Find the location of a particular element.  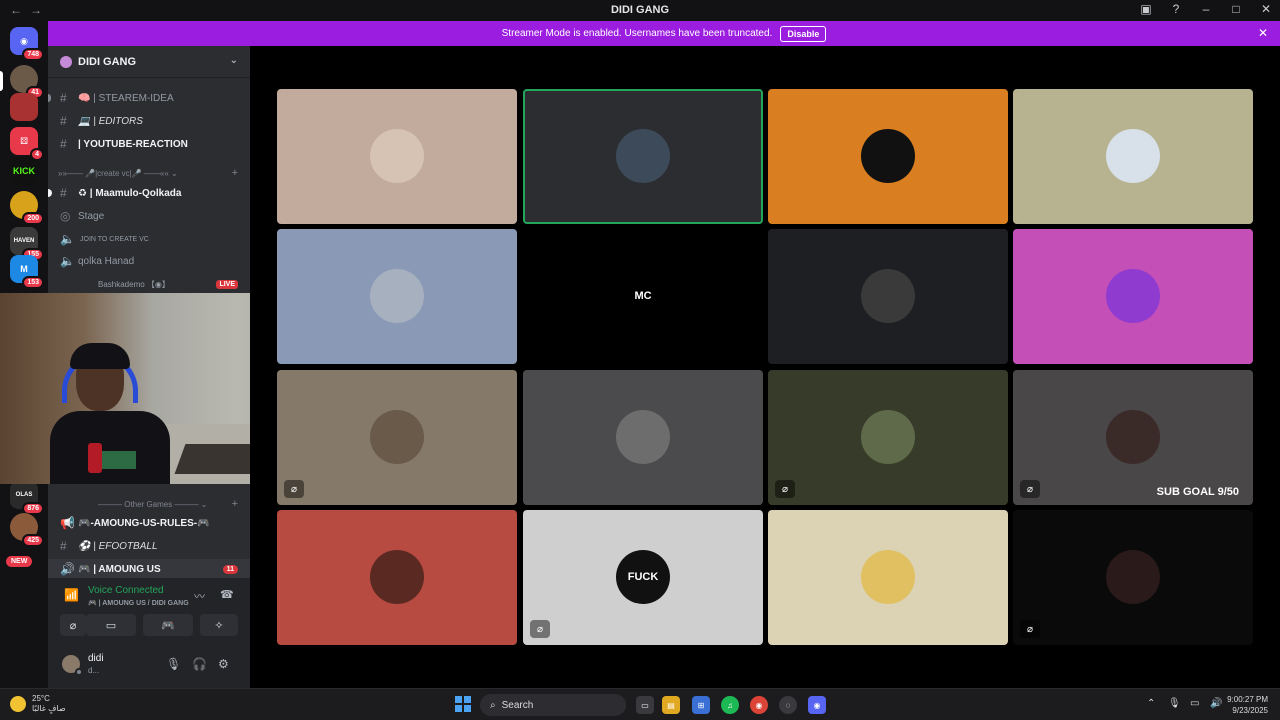

guild-header: DIDI GANG ⌄ is located at coordinates (149, 62).